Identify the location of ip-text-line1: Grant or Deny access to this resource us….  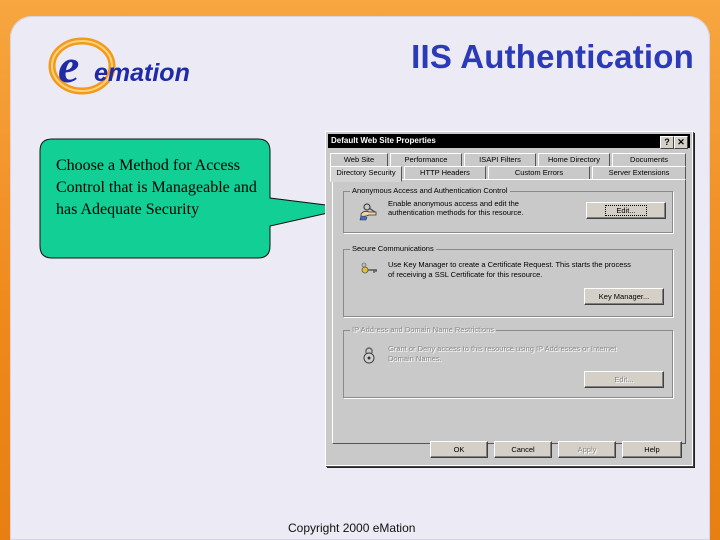
(502, 348).